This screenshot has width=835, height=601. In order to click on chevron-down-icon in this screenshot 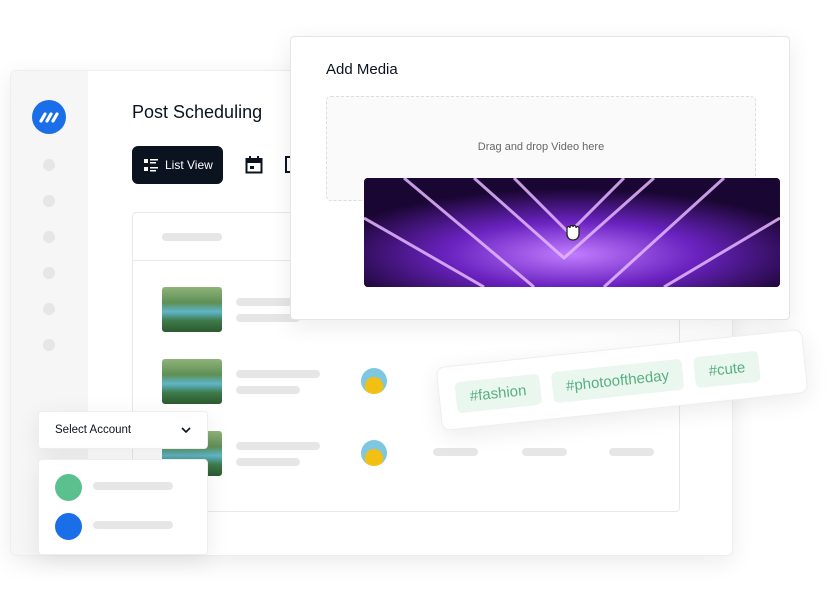, I will do `click(186, 430)`.